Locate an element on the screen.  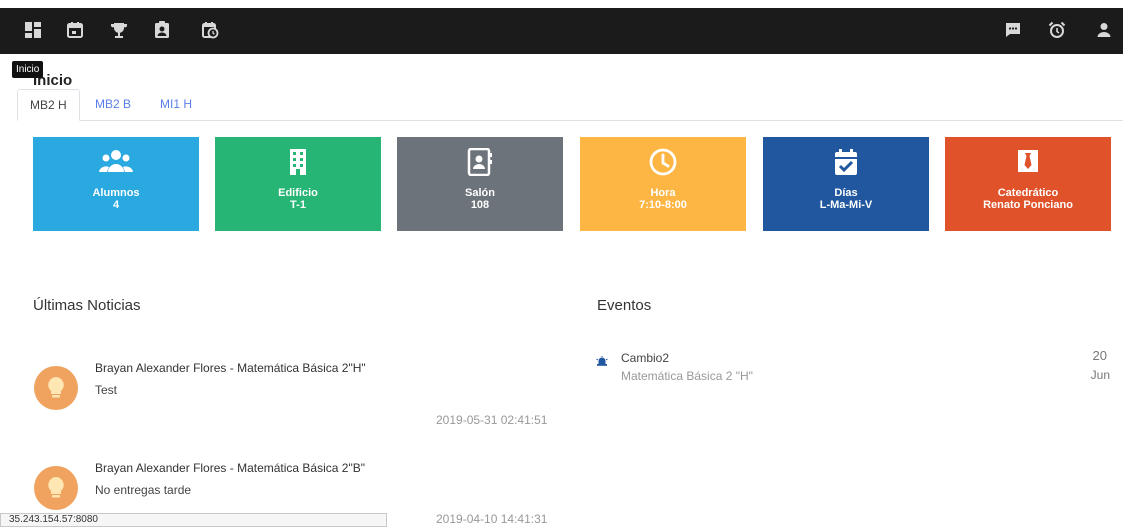
group-tabs: MB2 H MB2 B MI1 H is located at coordinates (570, 105).